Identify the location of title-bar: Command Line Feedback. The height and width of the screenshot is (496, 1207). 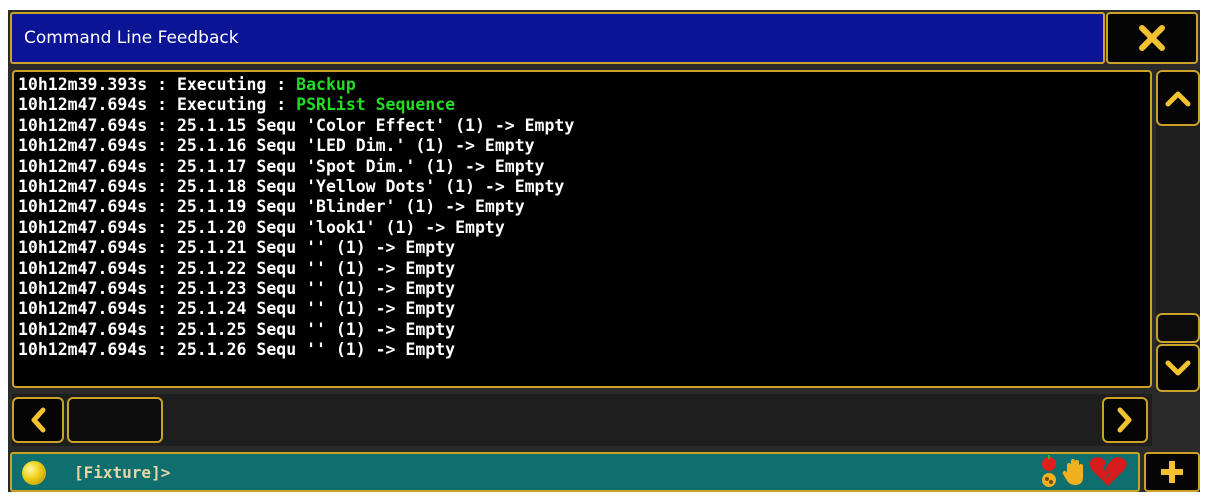
(557, 38).